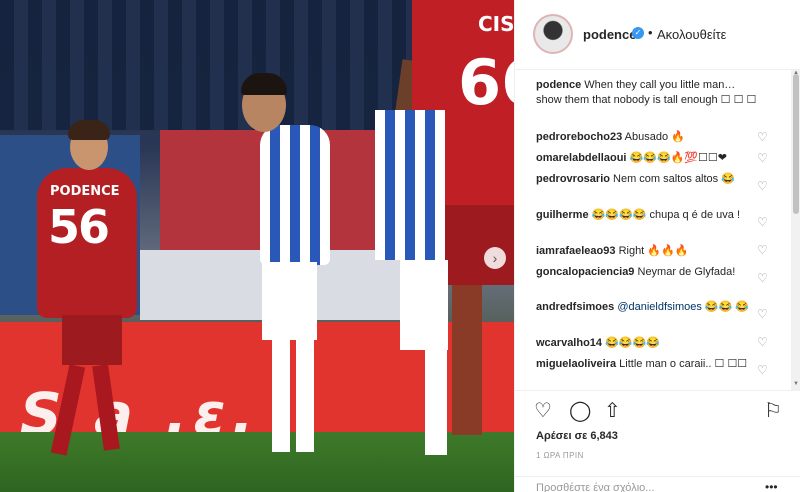  I want to click on post-timestamp: 1 ΩΡΑ ΠΡΙΝ, so click(560, 455).